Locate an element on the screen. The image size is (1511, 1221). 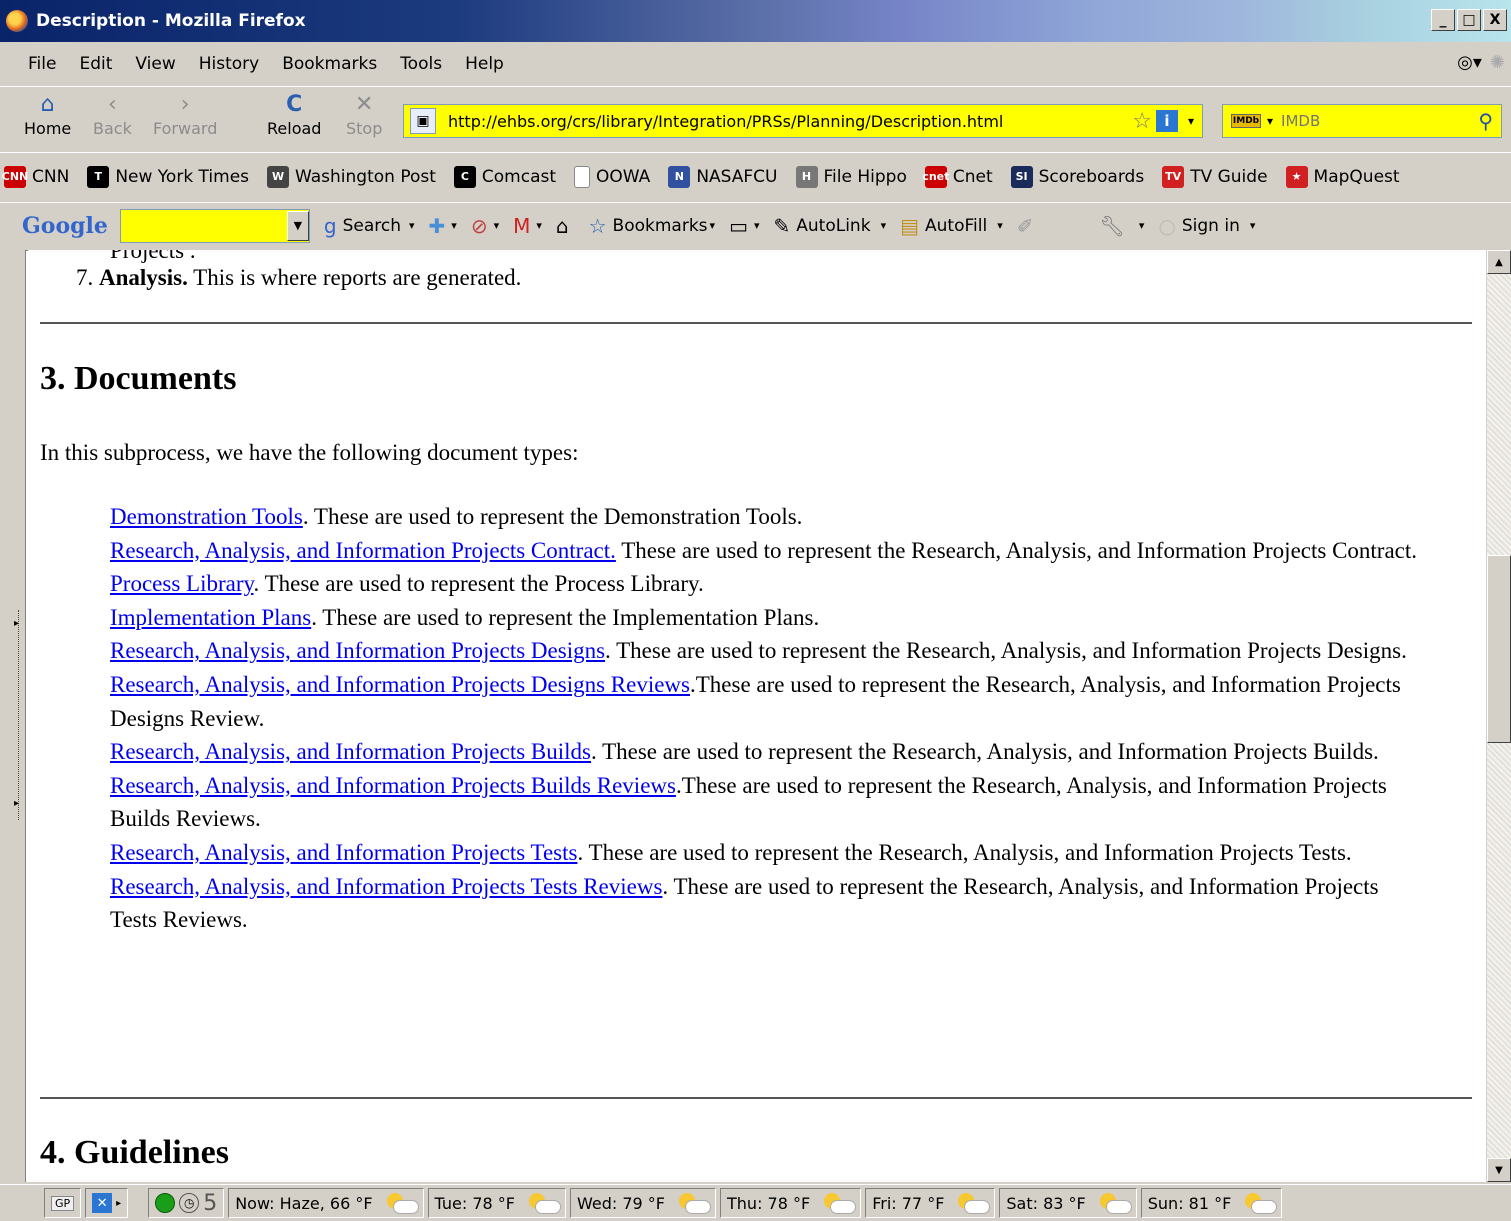
bookmark-oowa: OOWA is located at coordinates (612, 176).